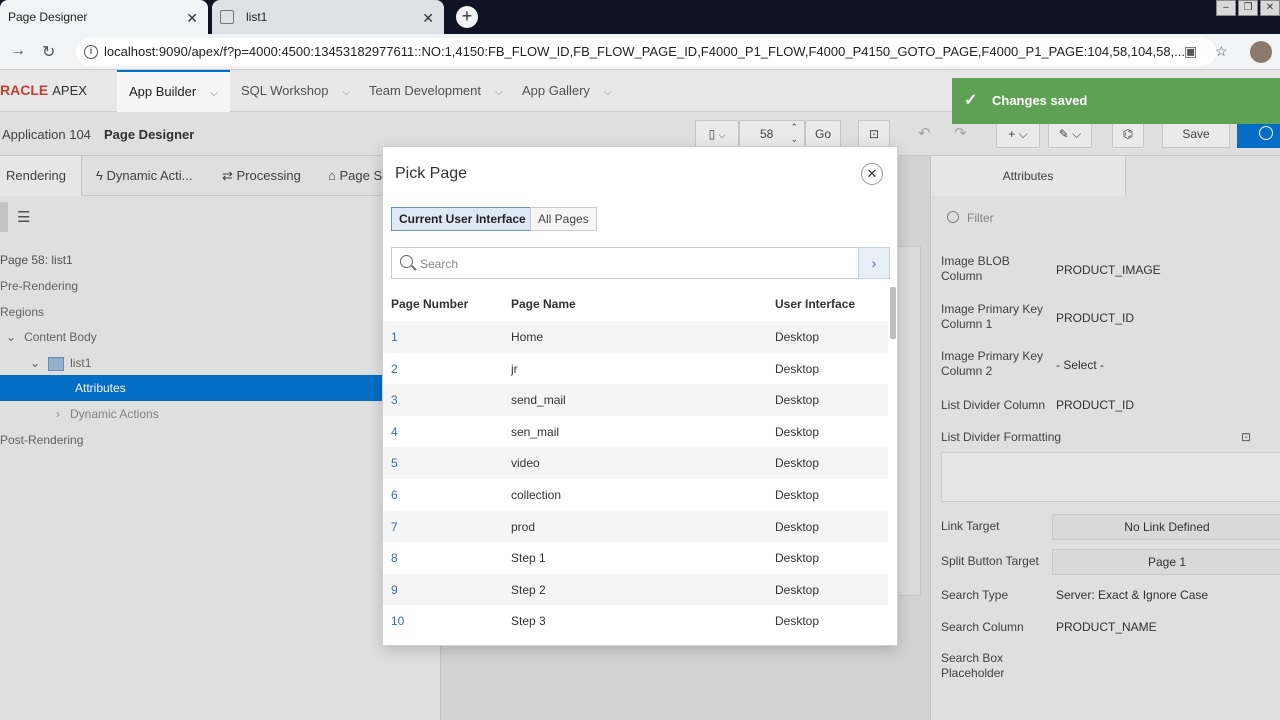  What do you see at coordinates (1261, 52) in the screenshot?
I see `profile-avatar` at bounding box center [1261, 52].